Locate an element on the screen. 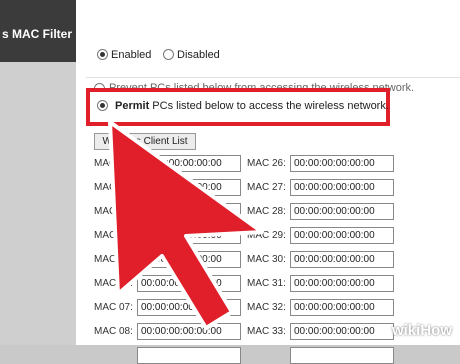 This screenshot has height=364, width=460. watermark-wiki: wiki is located at coordinates (406, 330).